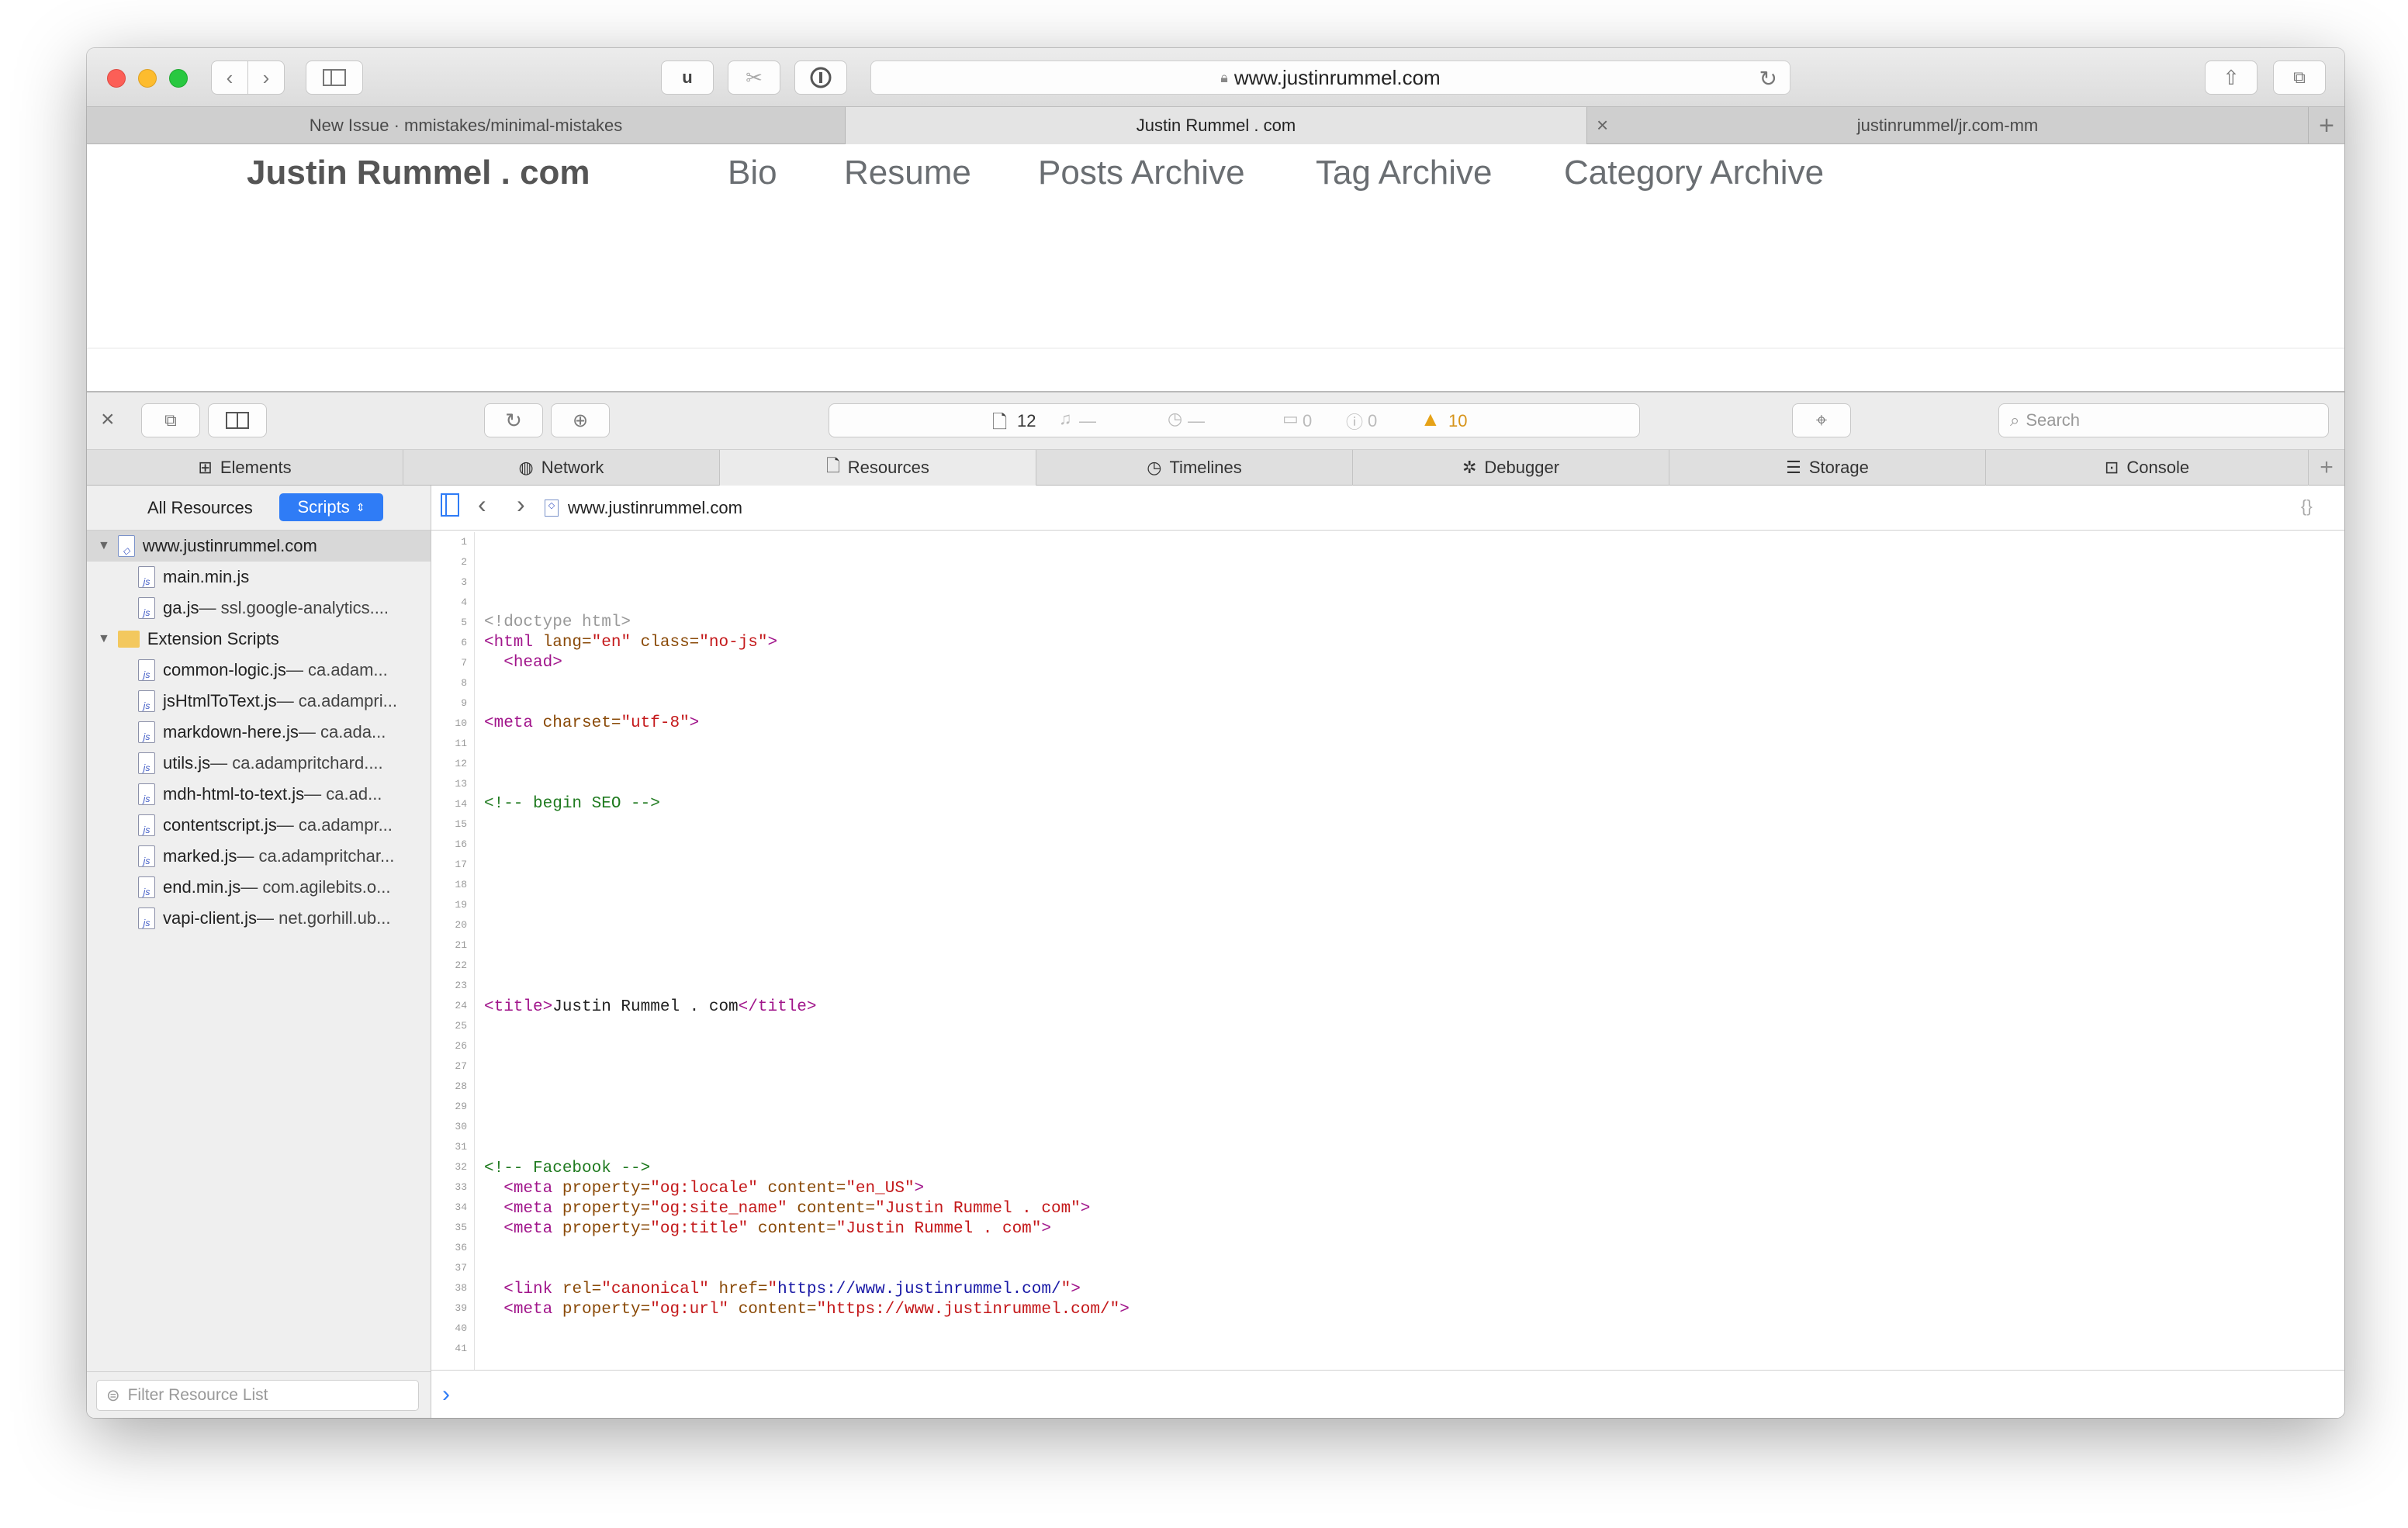 Image resolution: width=2408 pixels, height=1528 pixels. What do you see at coordinates (116, 78) in the screenshot?
I see `close-window-button` at bounding box center [116, 78].